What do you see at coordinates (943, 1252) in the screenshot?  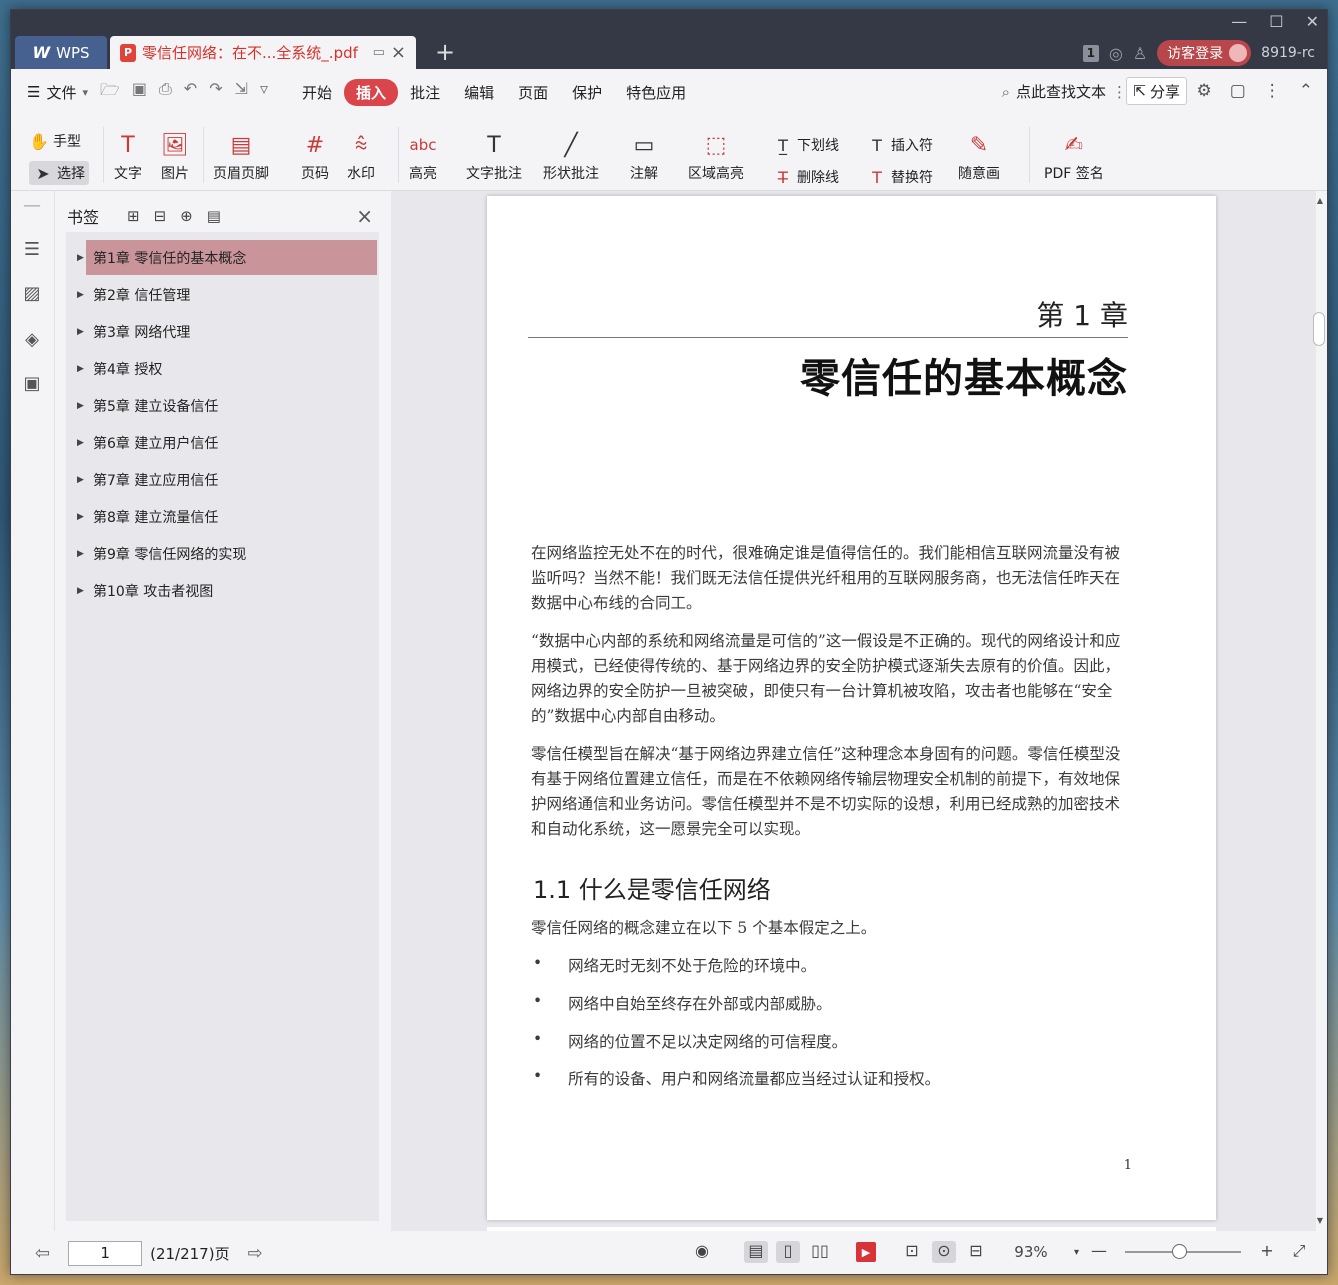 I see `fit-page-icon: ⊙` at bounding box center [943, 1252].